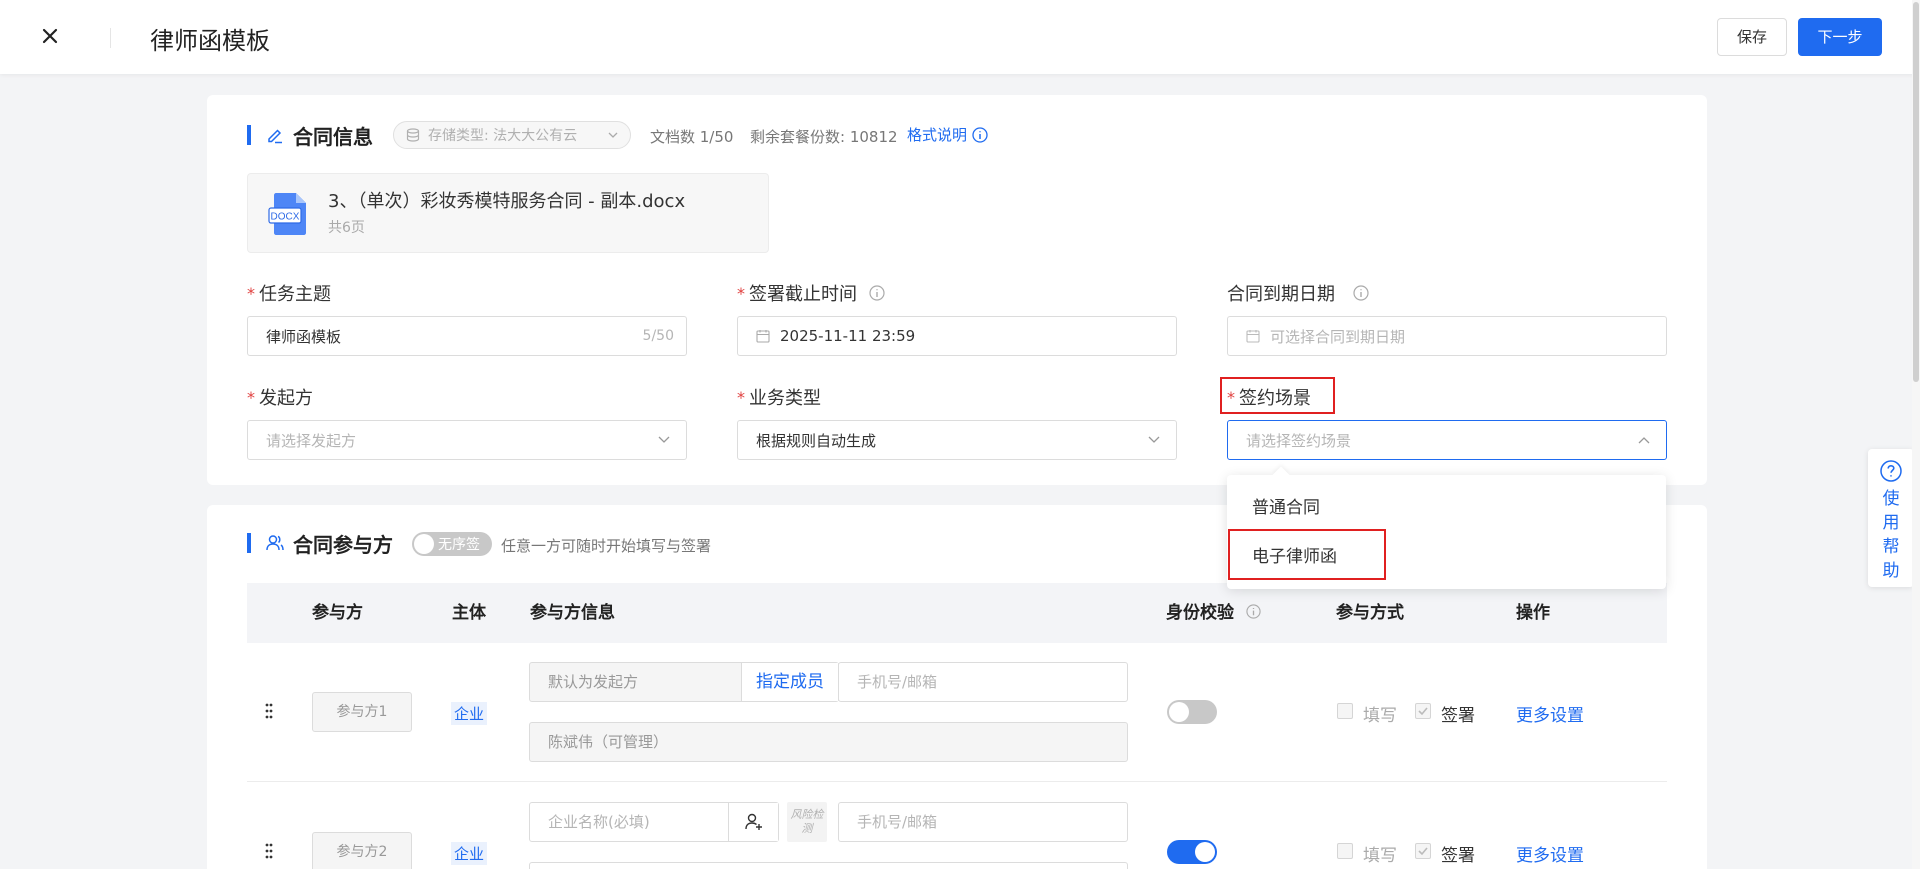 The height and width of the screenshot is (869, 1920). What do you see at coordinates (304, 336) in the screenshot?
I see `input-value: 律师函模板` at bounding box center [304, 336].